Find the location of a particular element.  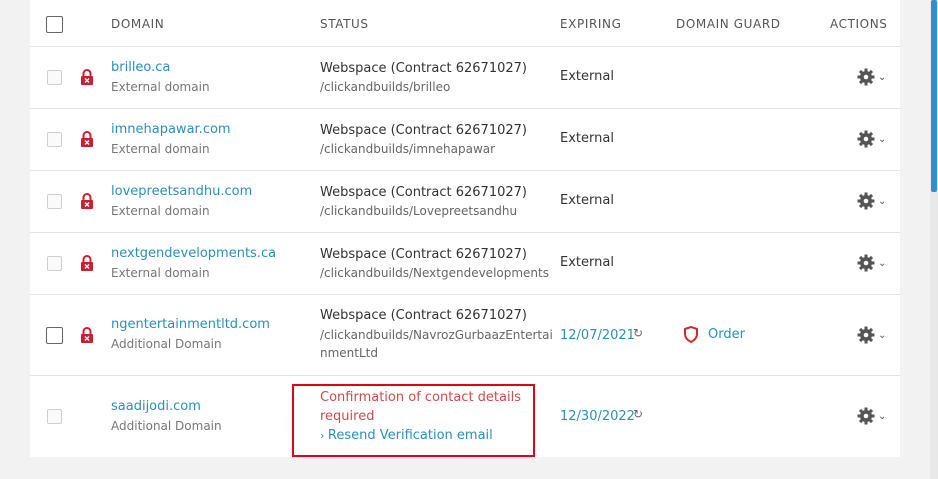

status-path: /clickandbuilds/imnehapawar is located at coordinates (408, 149).